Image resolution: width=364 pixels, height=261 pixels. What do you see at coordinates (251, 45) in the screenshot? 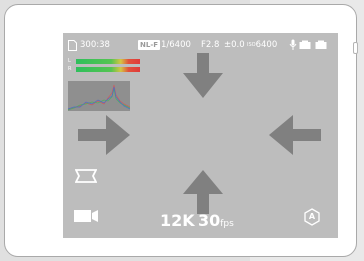
I see `iso-label: ISO` at bounding box center [251, 45].